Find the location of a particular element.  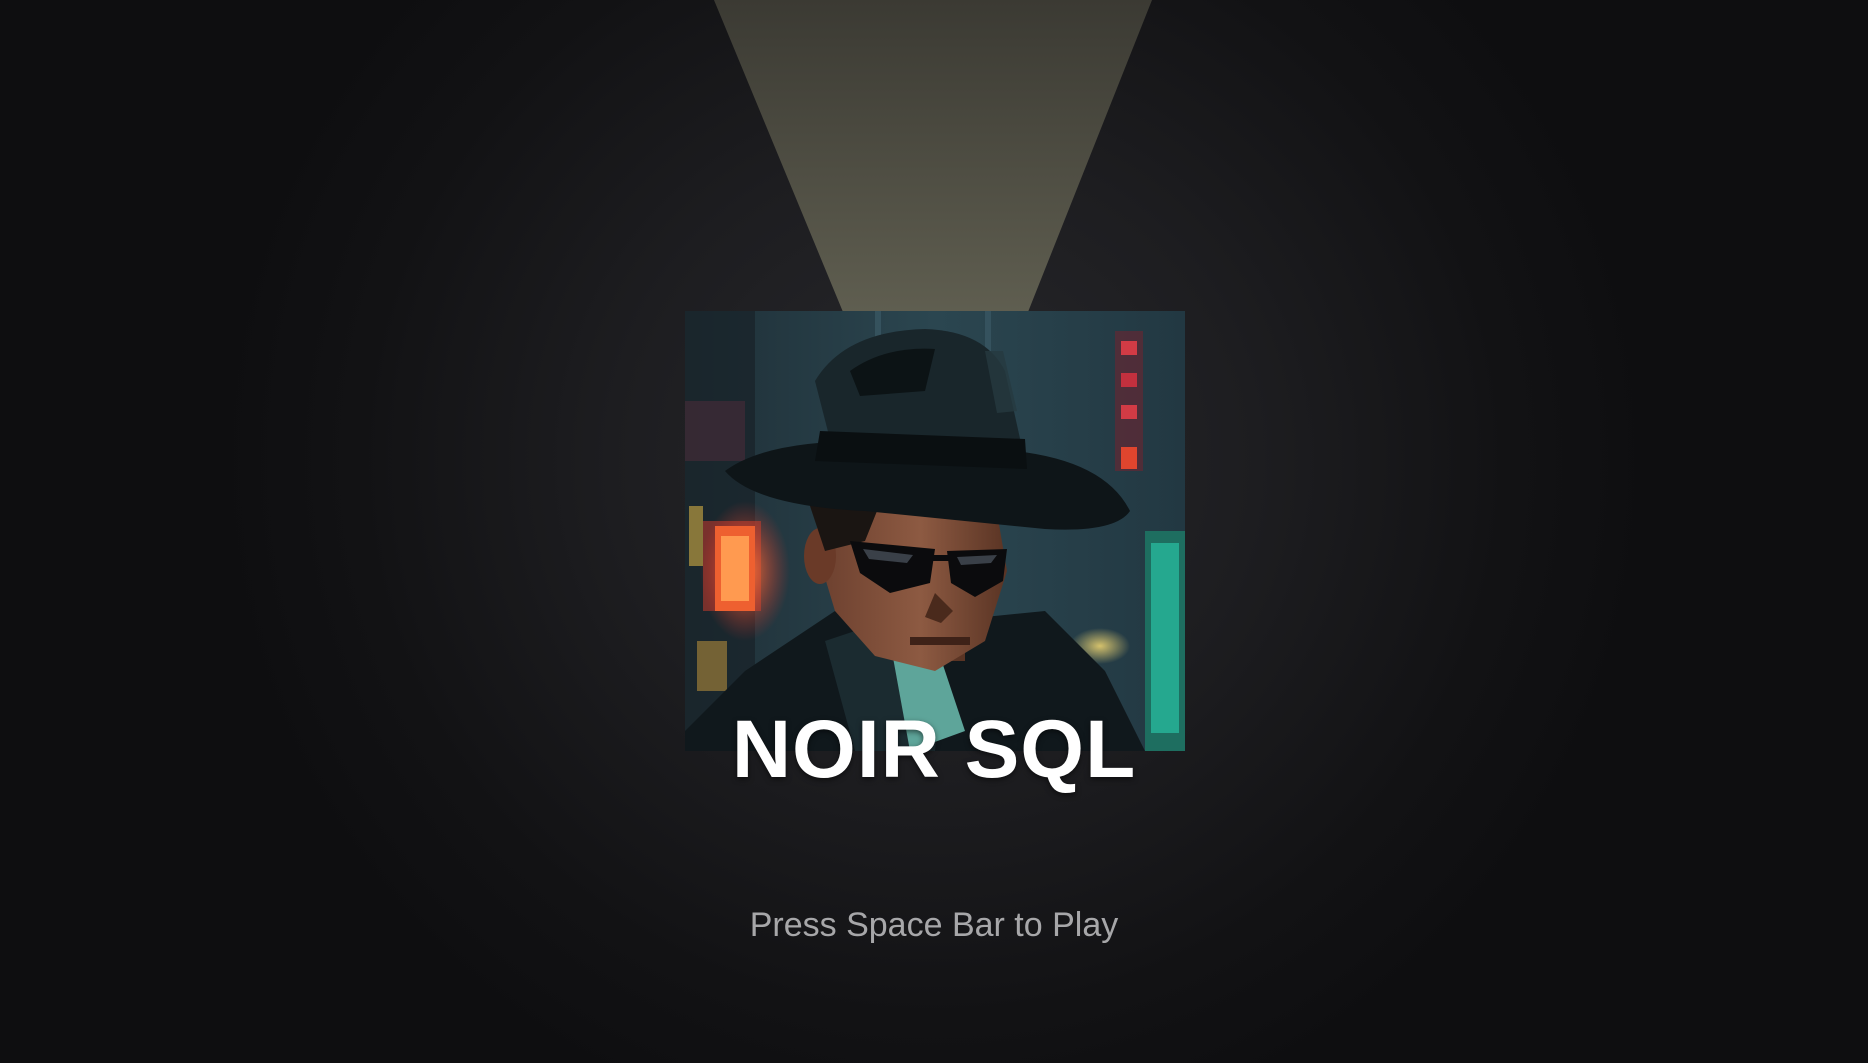

detective-portrait-art is located at coordinates (935, 531).